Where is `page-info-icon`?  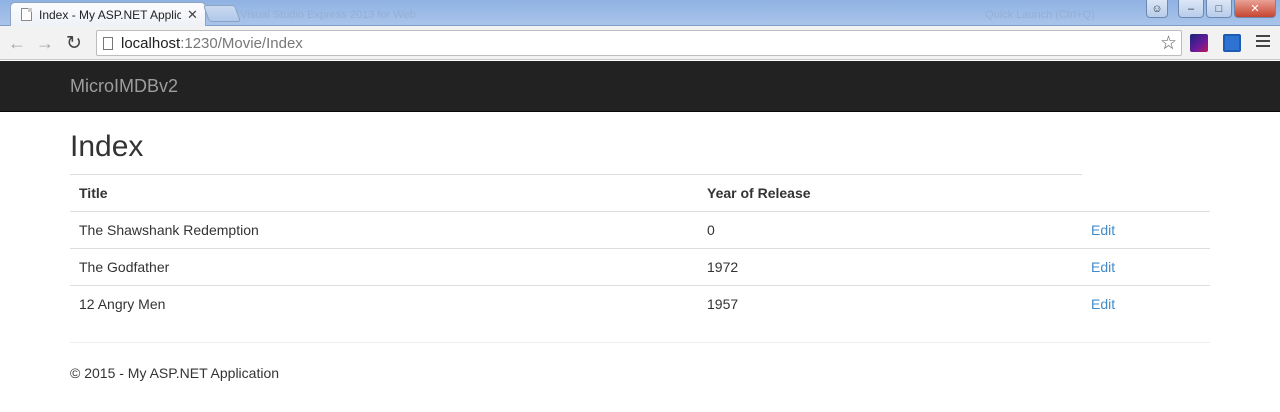
page-info-icon is located at coordinates (108, 43).